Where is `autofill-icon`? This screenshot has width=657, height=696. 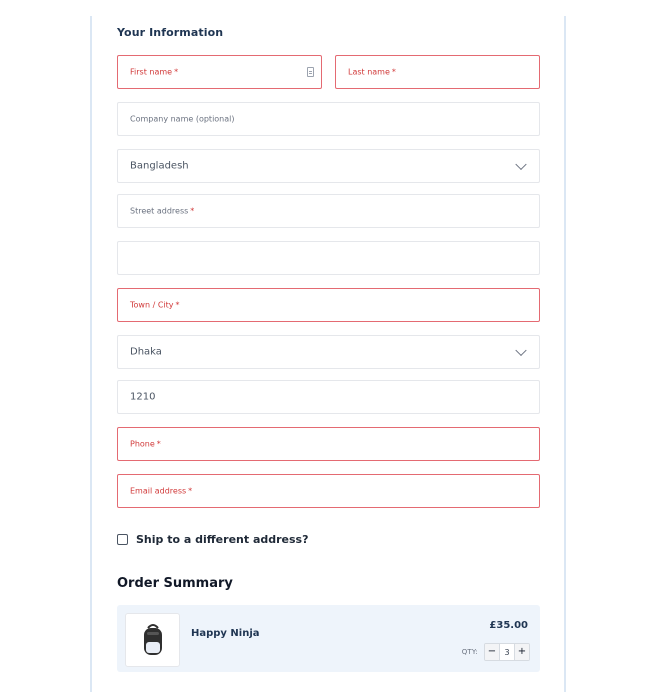 autofill-icon is located at coordinates (310, 72).